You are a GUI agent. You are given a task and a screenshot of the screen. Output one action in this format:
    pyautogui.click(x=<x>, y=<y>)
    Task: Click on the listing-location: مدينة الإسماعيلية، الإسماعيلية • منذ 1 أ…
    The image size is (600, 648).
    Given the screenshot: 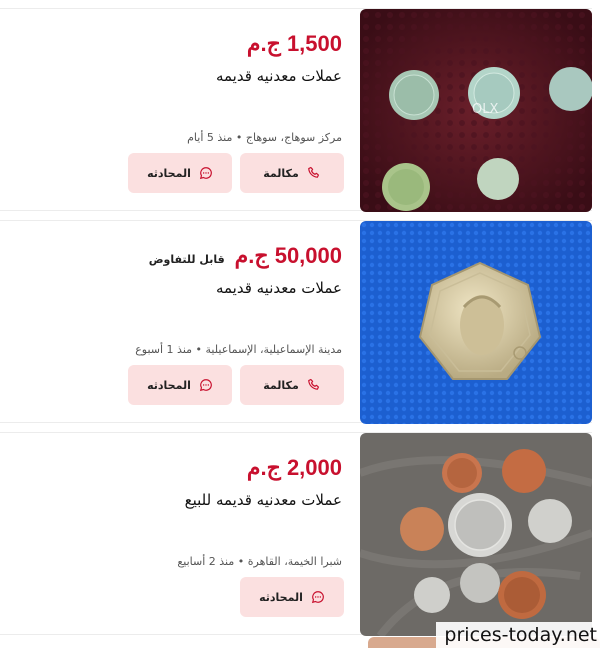 What is the action you would take?
    pyautogui.click(x=238, y=349)
    